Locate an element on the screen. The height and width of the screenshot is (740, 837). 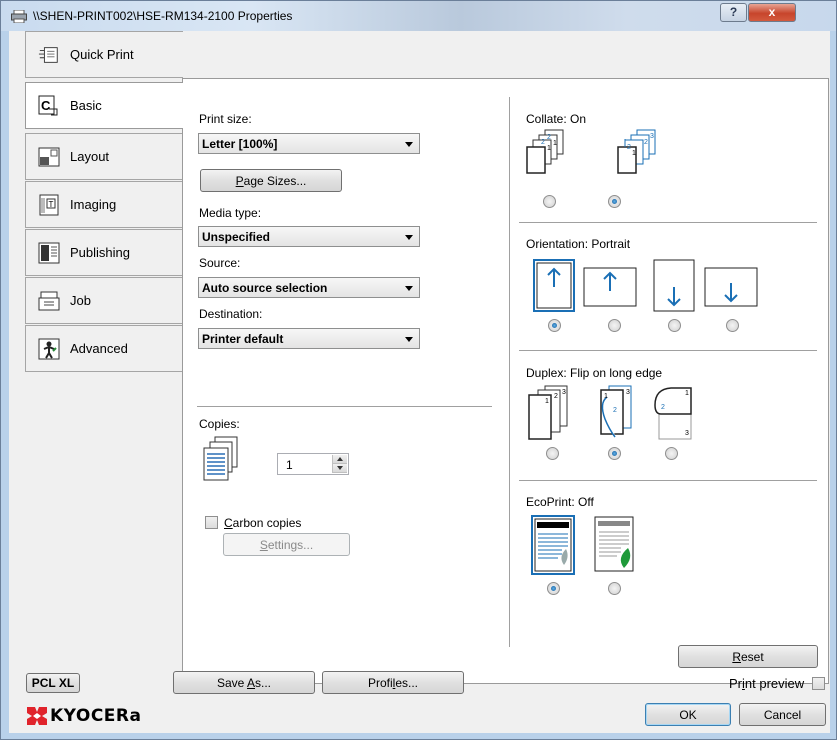
stepper-down-button is located at coordinates (340, 468).